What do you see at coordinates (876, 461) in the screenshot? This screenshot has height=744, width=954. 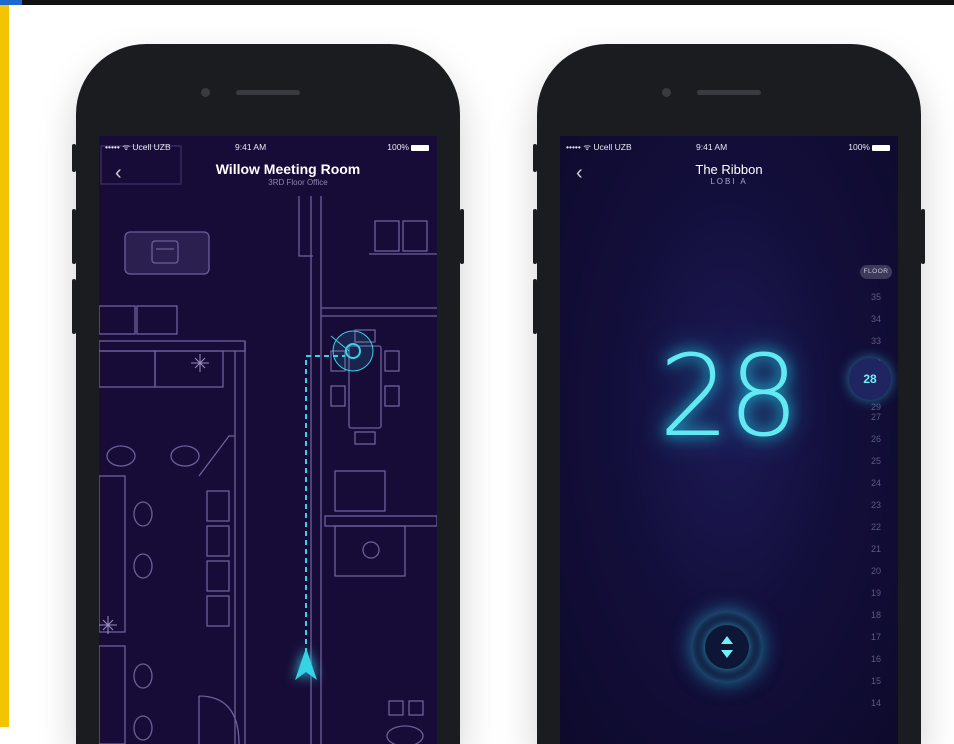 I see `floor-option: 25` at bounding box center [876, 461].